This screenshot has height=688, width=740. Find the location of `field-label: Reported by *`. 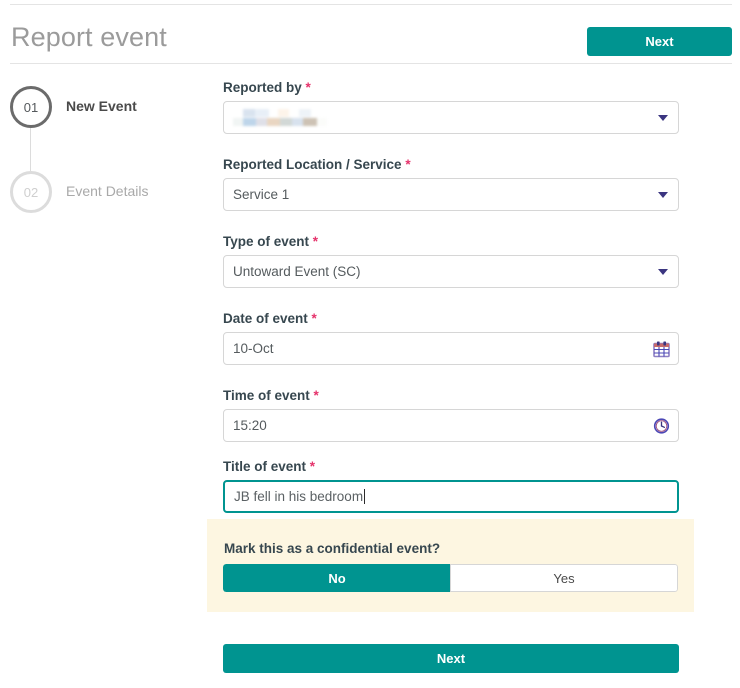

field-label: Reported by * is located at coordinates (451, 87).